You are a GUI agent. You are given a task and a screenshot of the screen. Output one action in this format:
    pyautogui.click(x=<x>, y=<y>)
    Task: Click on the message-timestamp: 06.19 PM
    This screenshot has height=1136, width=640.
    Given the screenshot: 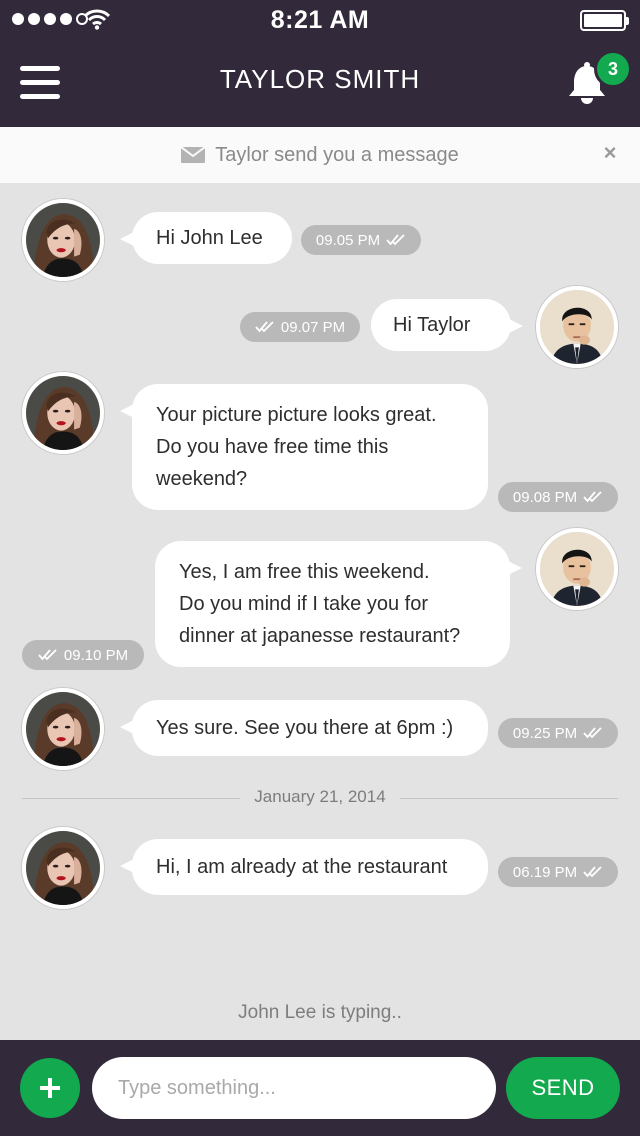 What is the action you would take?
    pyautogui.click(x=558, y=872)
    